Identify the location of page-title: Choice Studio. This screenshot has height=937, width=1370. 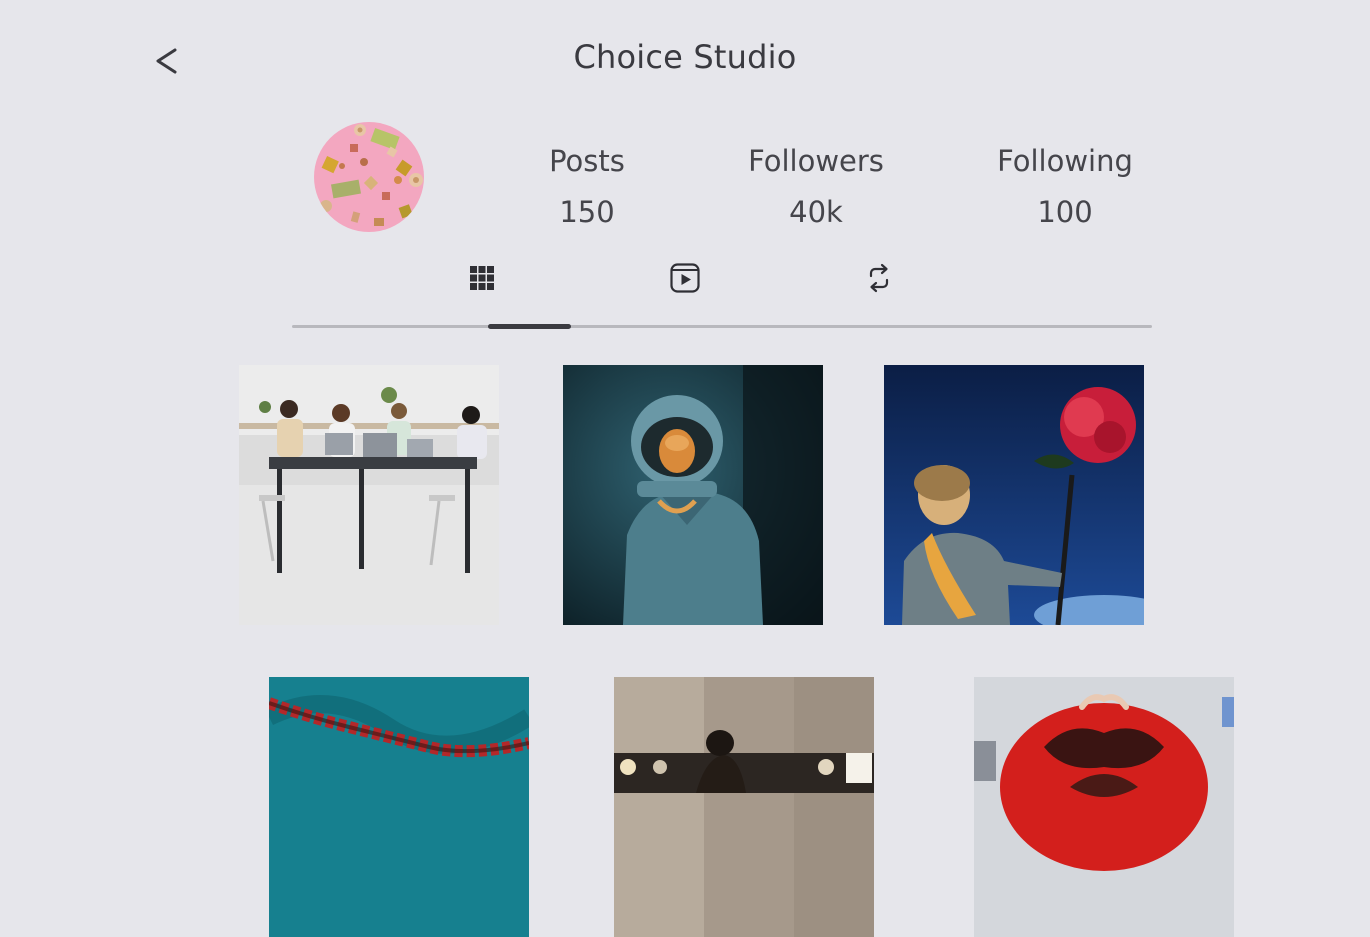
(685, 57).